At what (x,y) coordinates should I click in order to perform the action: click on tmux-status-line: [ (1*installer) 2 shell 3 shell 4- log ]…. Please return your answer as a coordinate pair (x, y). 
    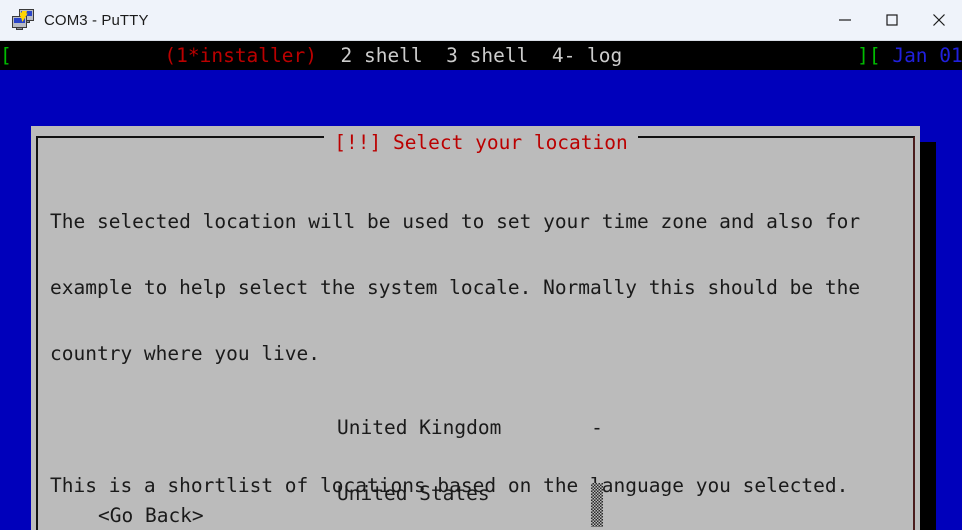
    Looking at the image, I should click on (481, 55).